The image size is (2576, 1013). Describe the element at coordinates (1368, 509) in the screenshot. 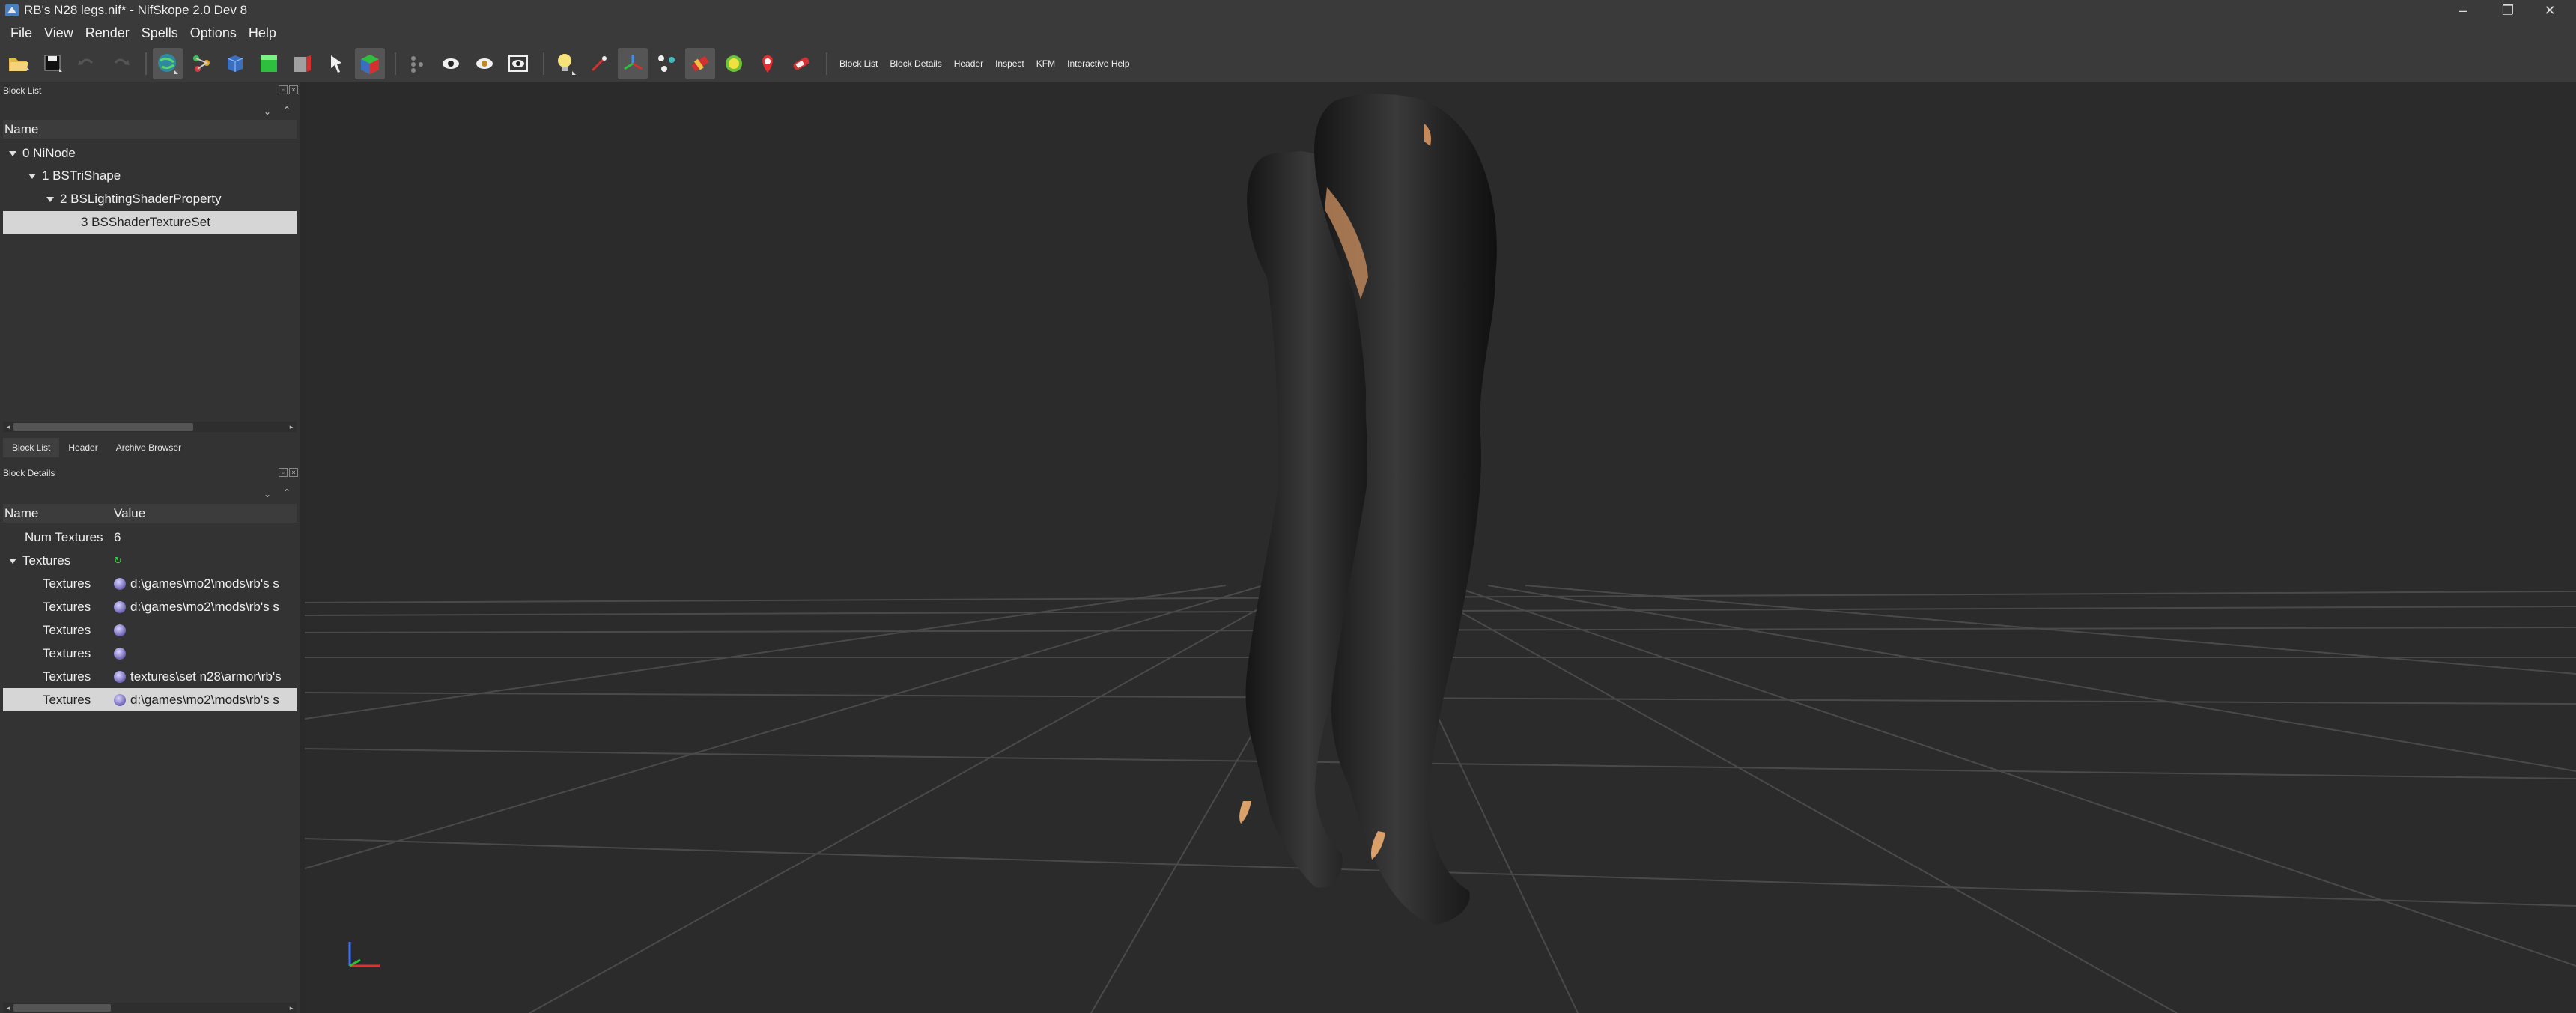

I see `leg-model` at that location.